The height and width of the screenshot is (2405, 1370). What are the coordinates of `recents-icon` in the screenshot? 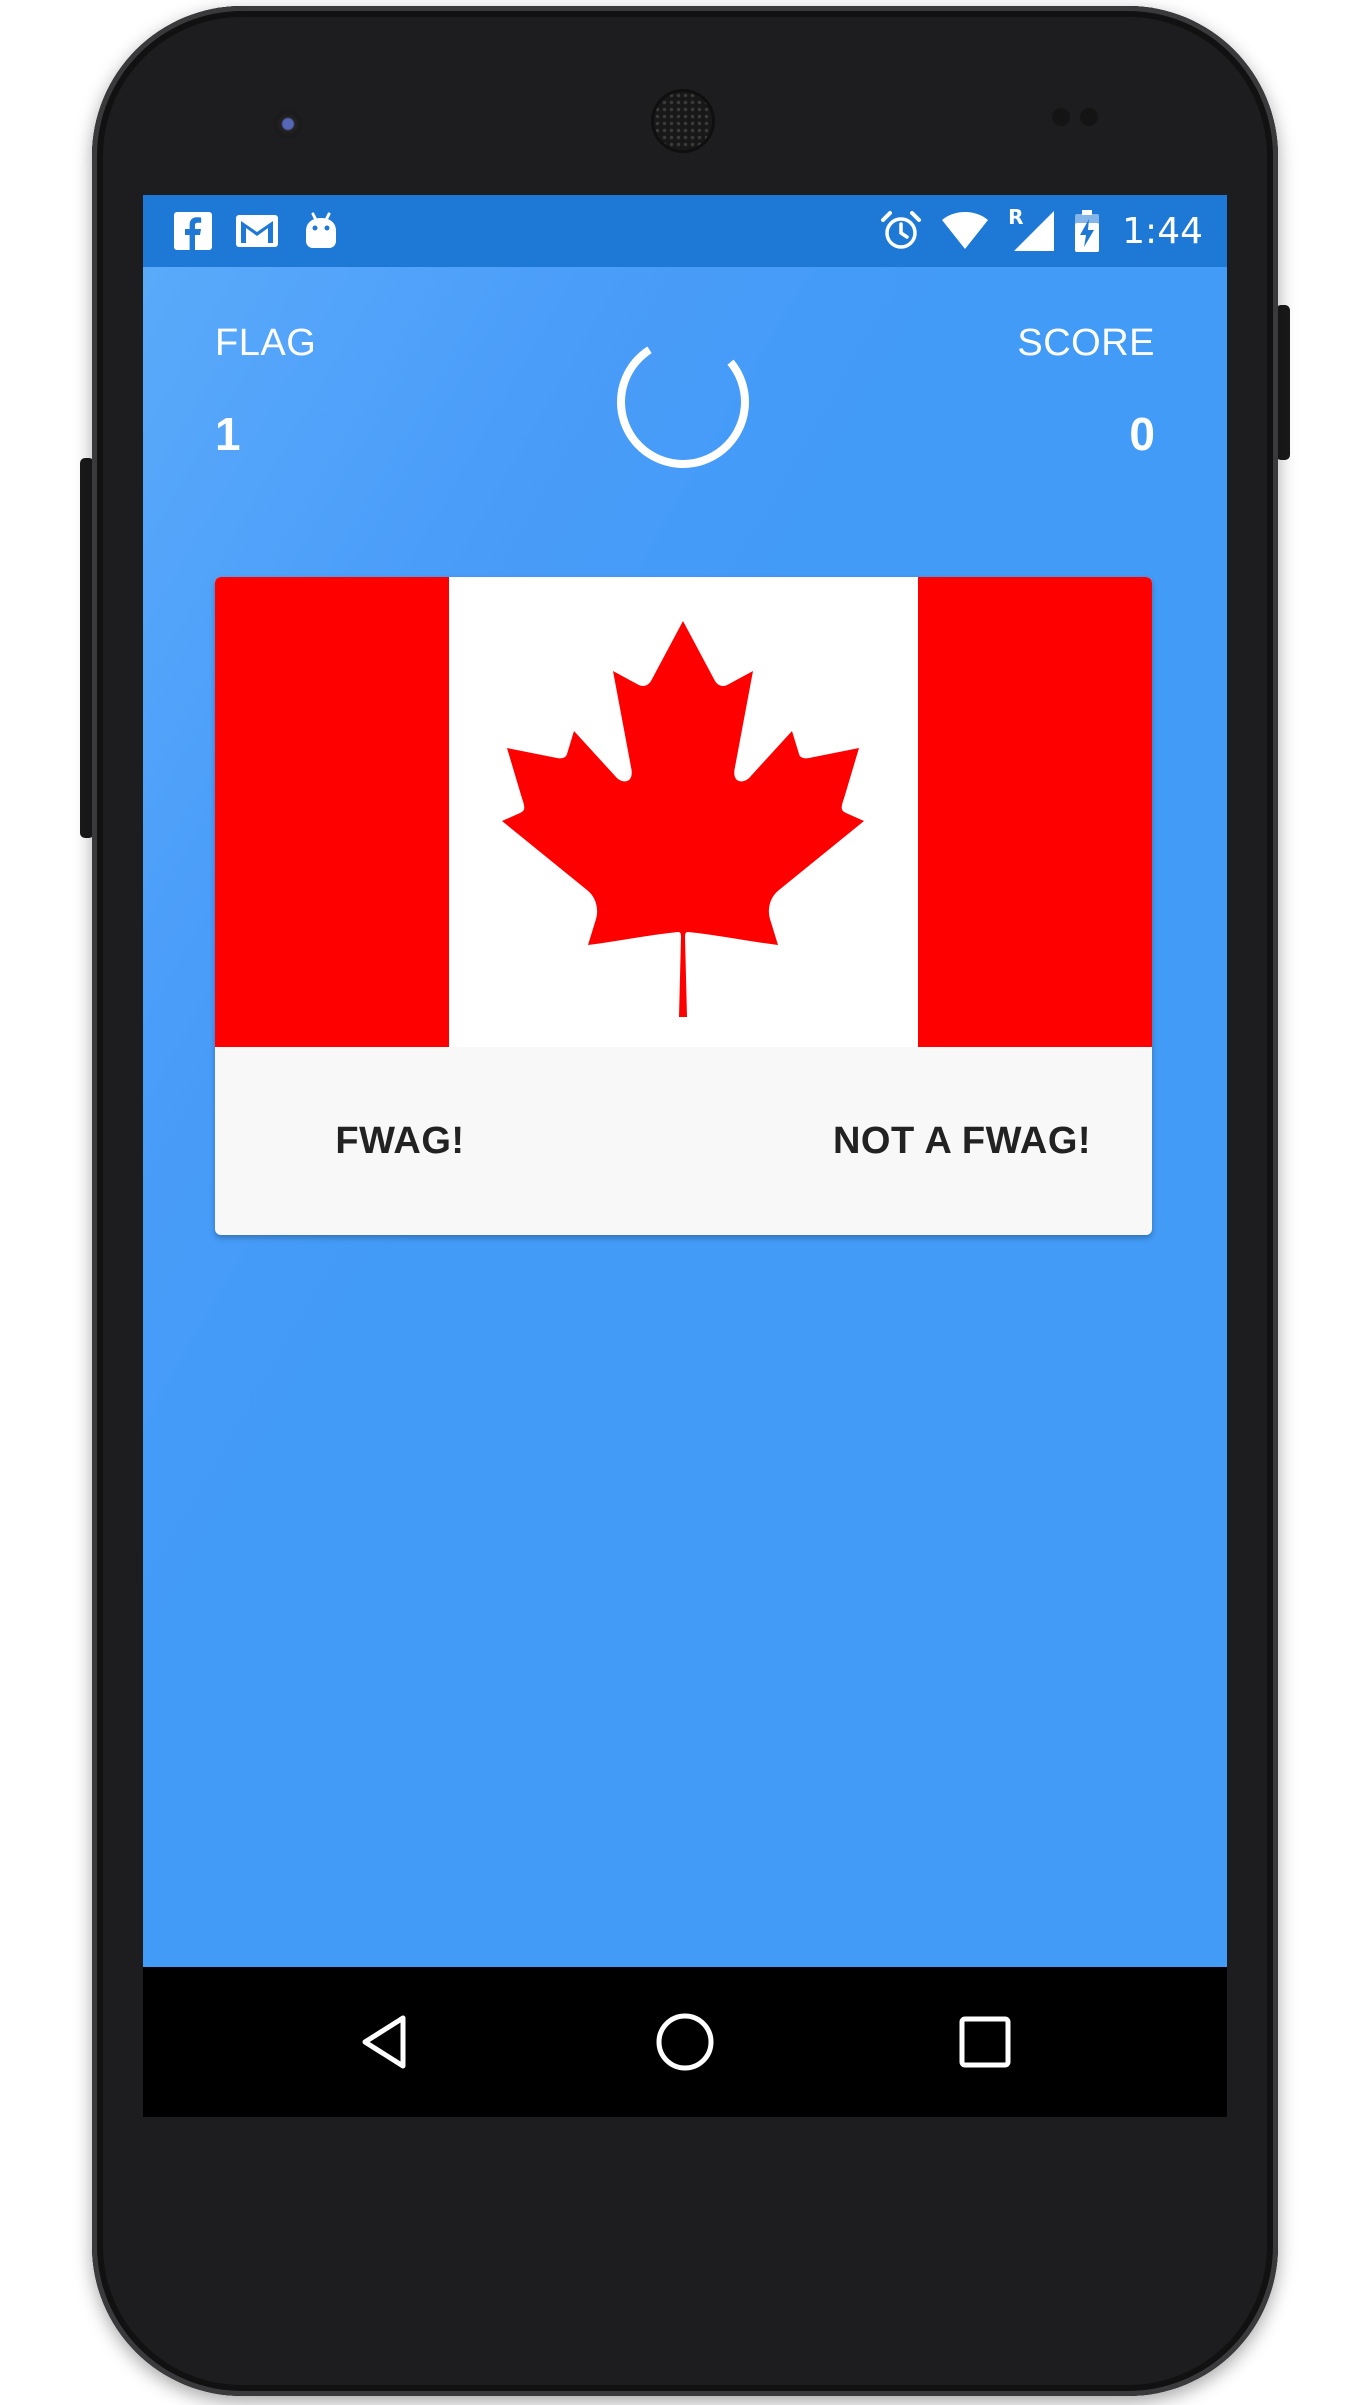 It's located at (985, 2042).